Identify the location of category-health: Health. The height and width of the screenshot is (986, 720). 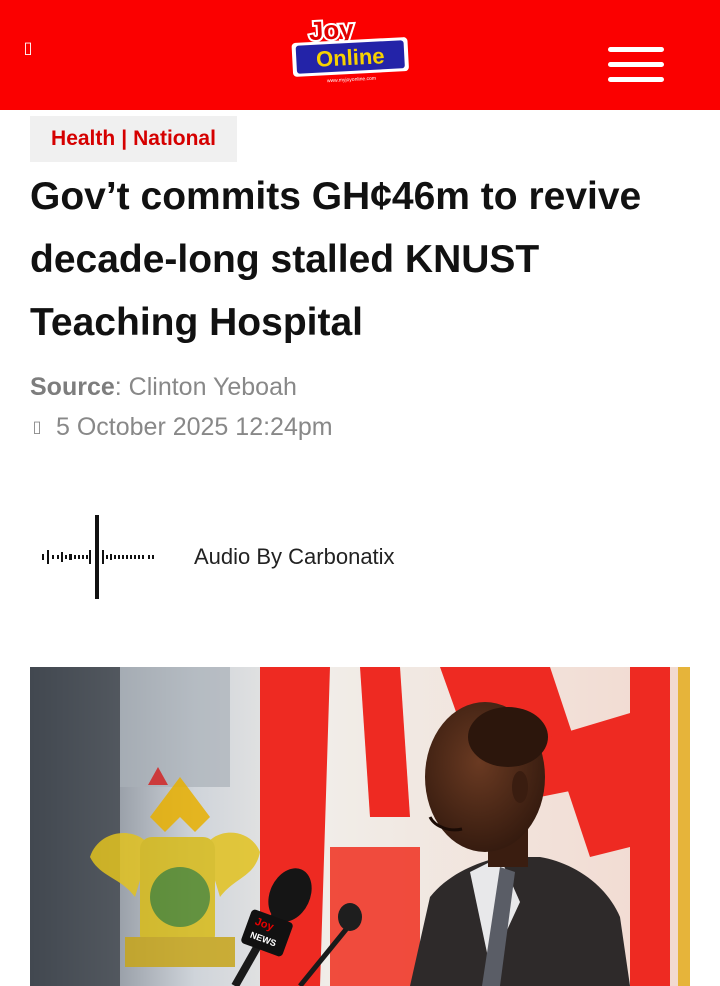
(83, 139).